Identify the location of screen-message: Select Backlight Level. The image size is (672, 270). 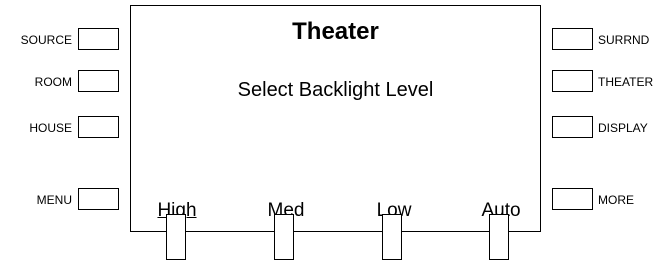
(335, 90).